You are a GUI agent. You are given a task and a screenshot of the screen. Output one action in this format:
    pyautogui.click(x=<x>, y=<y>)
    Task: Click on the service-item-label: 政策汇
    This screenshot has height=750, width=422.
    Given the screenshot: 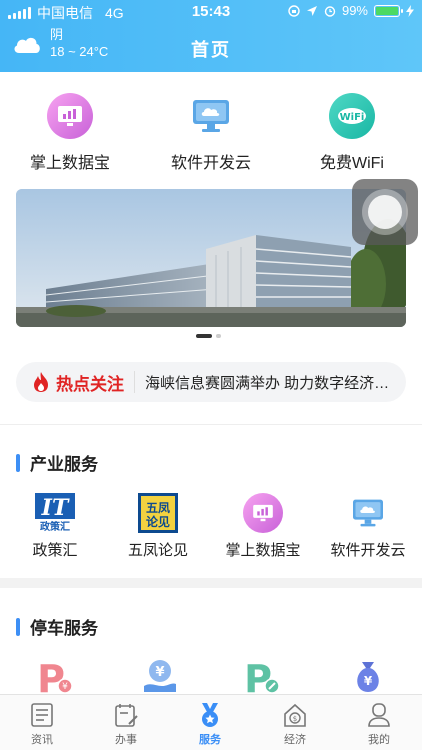 What is the action you would take?
    pyautogui.click(x=55, y=550)
    